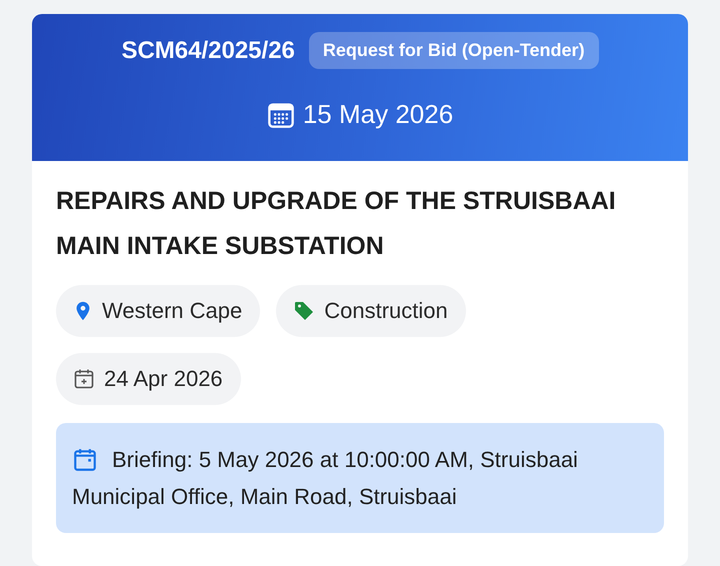 This screenshot has width=720, height=566. I want to click on calendar-plus-icon, so click(84, 379).